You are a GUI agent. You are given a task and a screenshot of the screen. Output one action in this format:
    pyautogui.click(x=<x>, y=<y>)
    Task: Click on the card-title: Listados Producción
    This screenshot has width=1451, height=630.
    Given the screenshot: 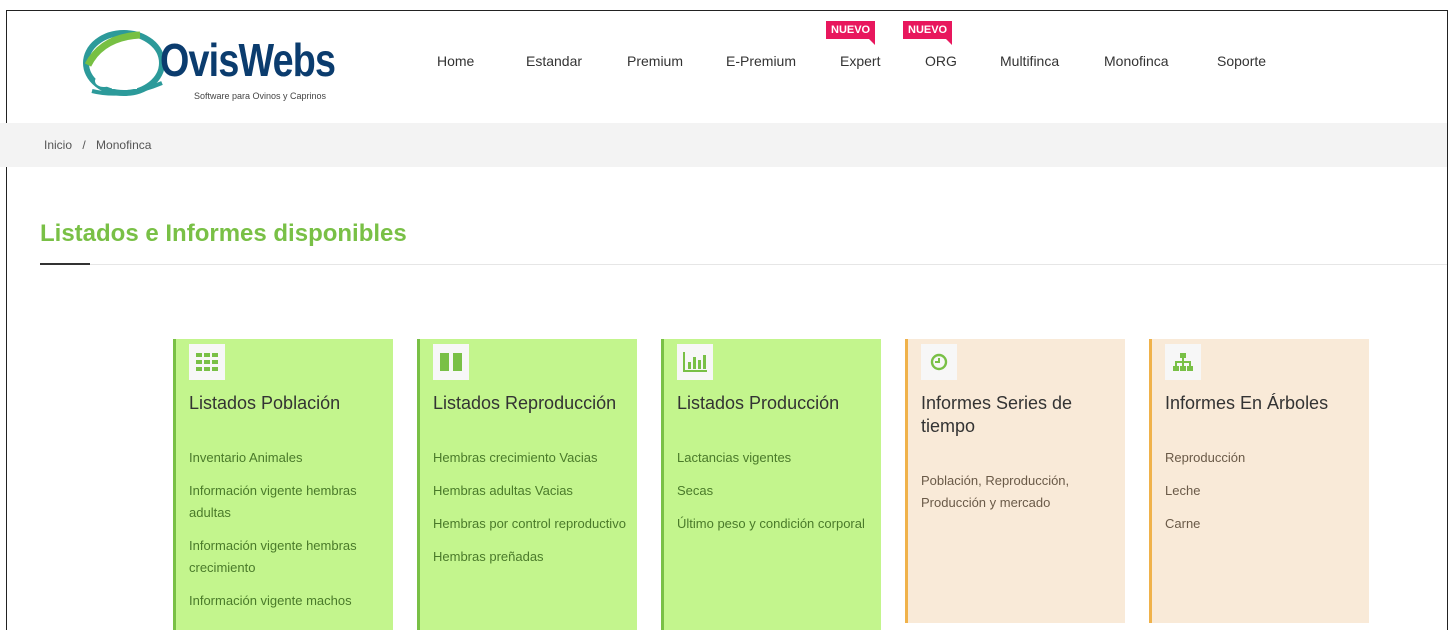 What is the action you would take?
    pyautogui.click(x=758, y=403)
    